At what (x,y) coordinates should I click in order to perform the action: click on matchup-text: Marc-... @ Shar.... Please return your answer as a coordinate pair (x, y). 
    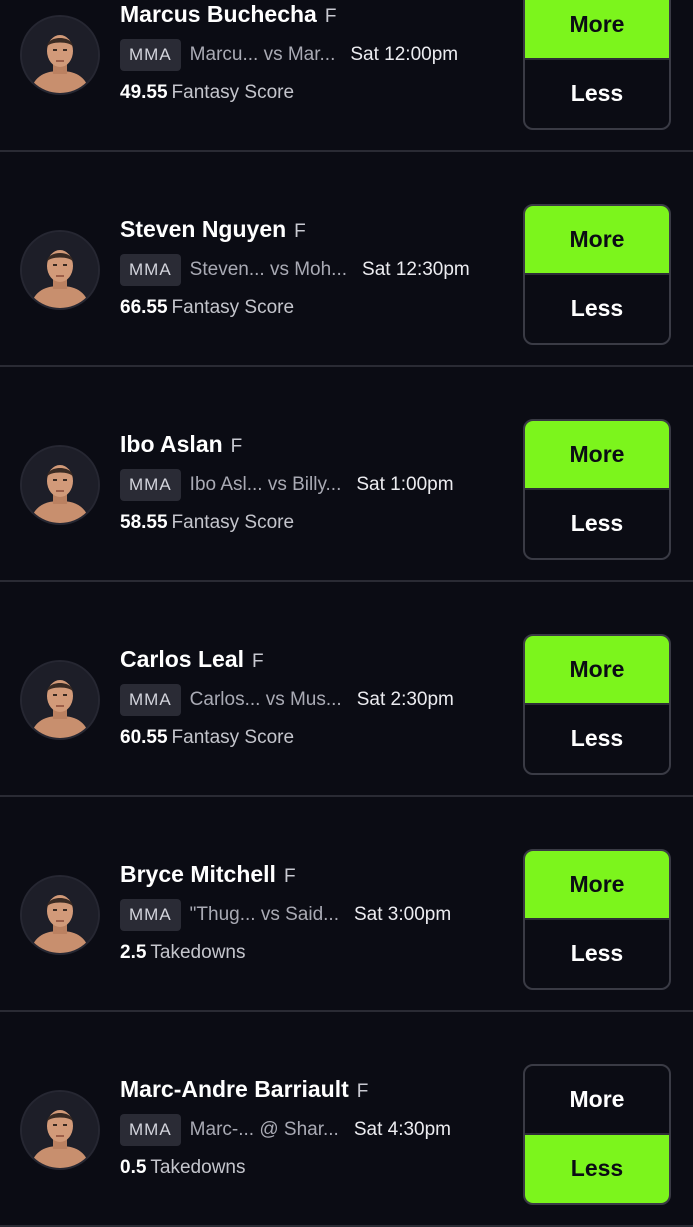
    Looking at the image, I should click on (264, 1129).